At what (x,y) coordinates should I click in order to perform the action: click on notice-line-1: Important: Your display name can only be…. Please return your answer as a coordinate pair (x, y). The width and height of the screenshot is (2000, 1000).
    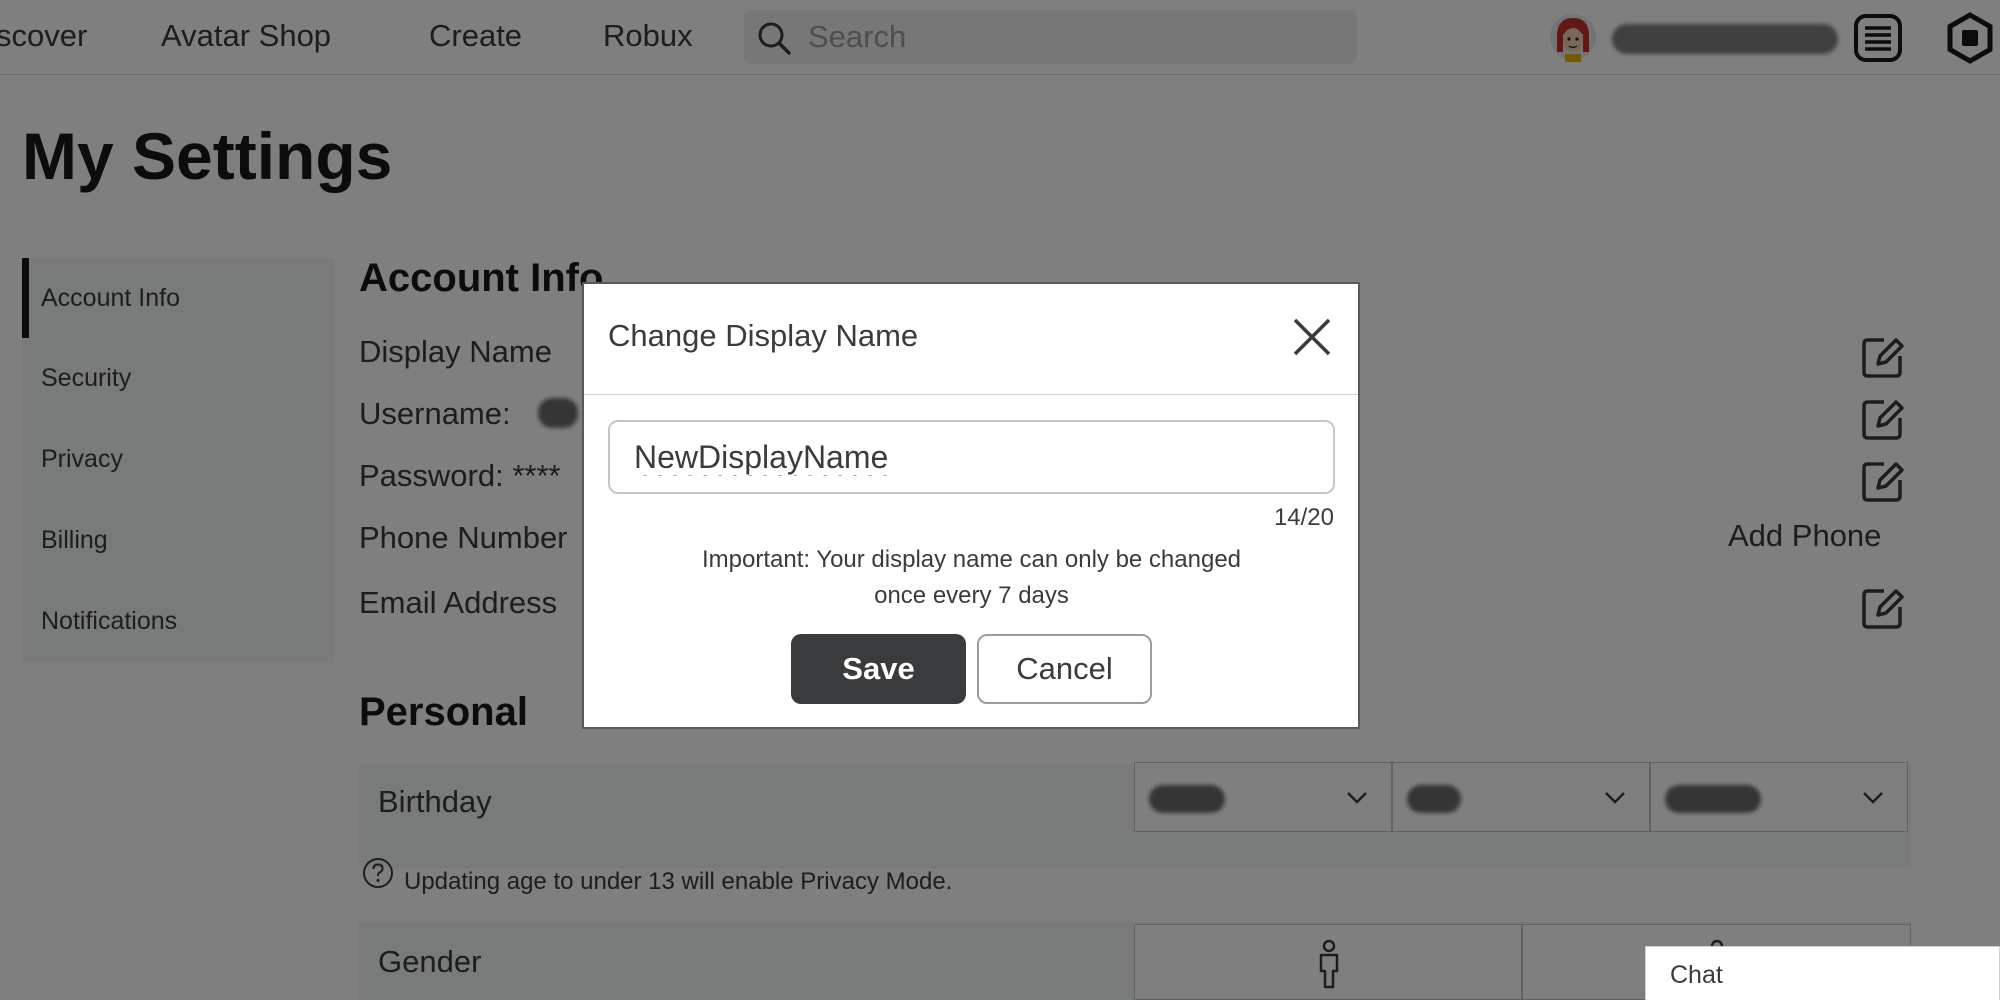
    Looking at the image, I should click on (971, 559).